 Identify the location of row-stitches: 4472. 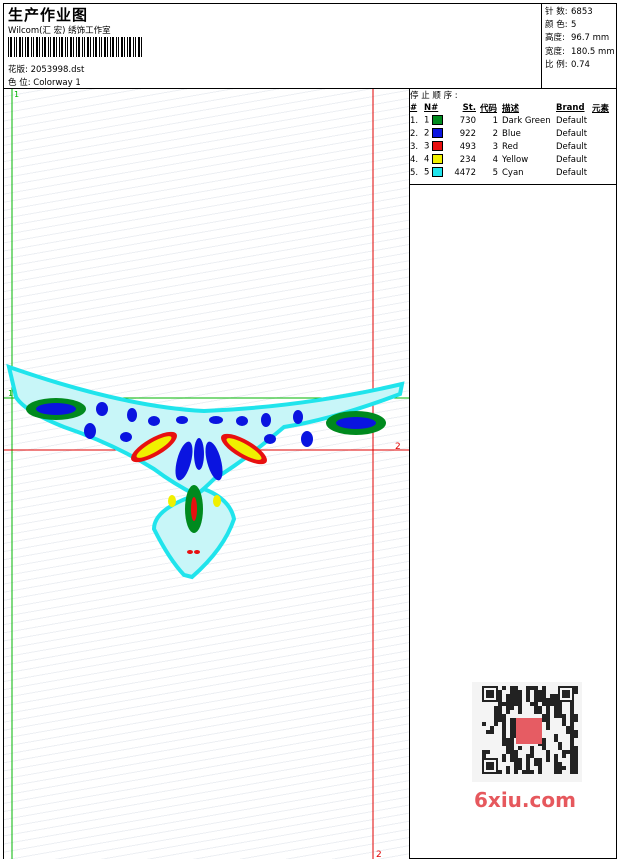
(465, 172).